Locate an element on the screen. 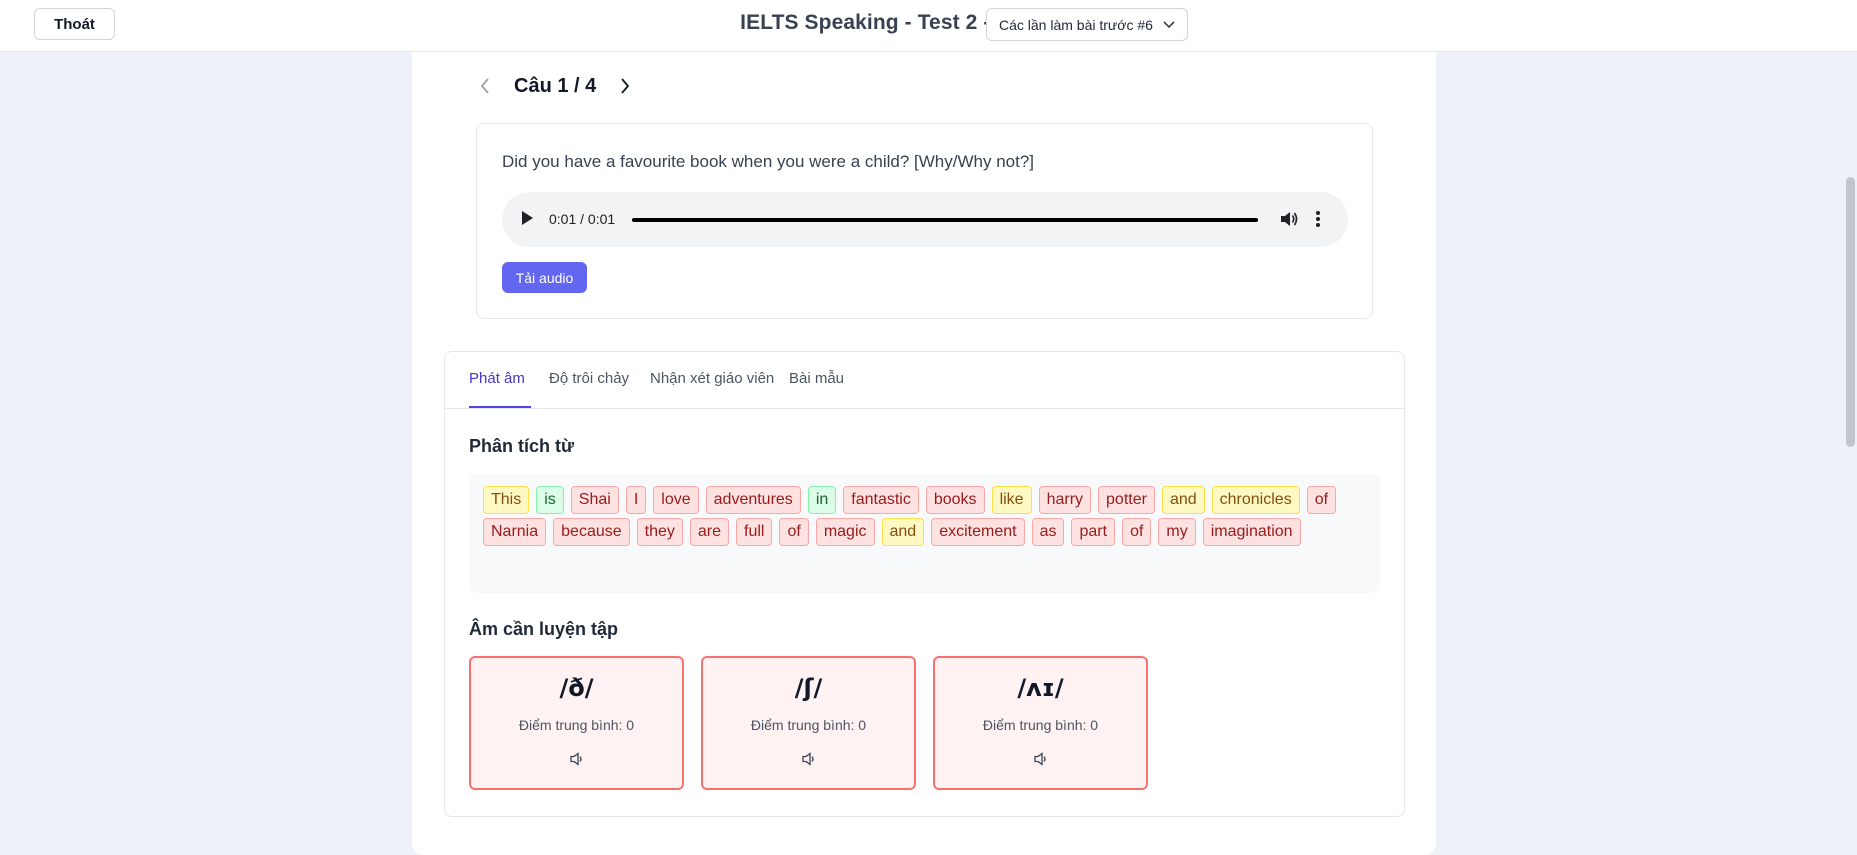 The width and height of the screenshot is (1857, 855). word-chip: in is located at coordinates (822, 500).